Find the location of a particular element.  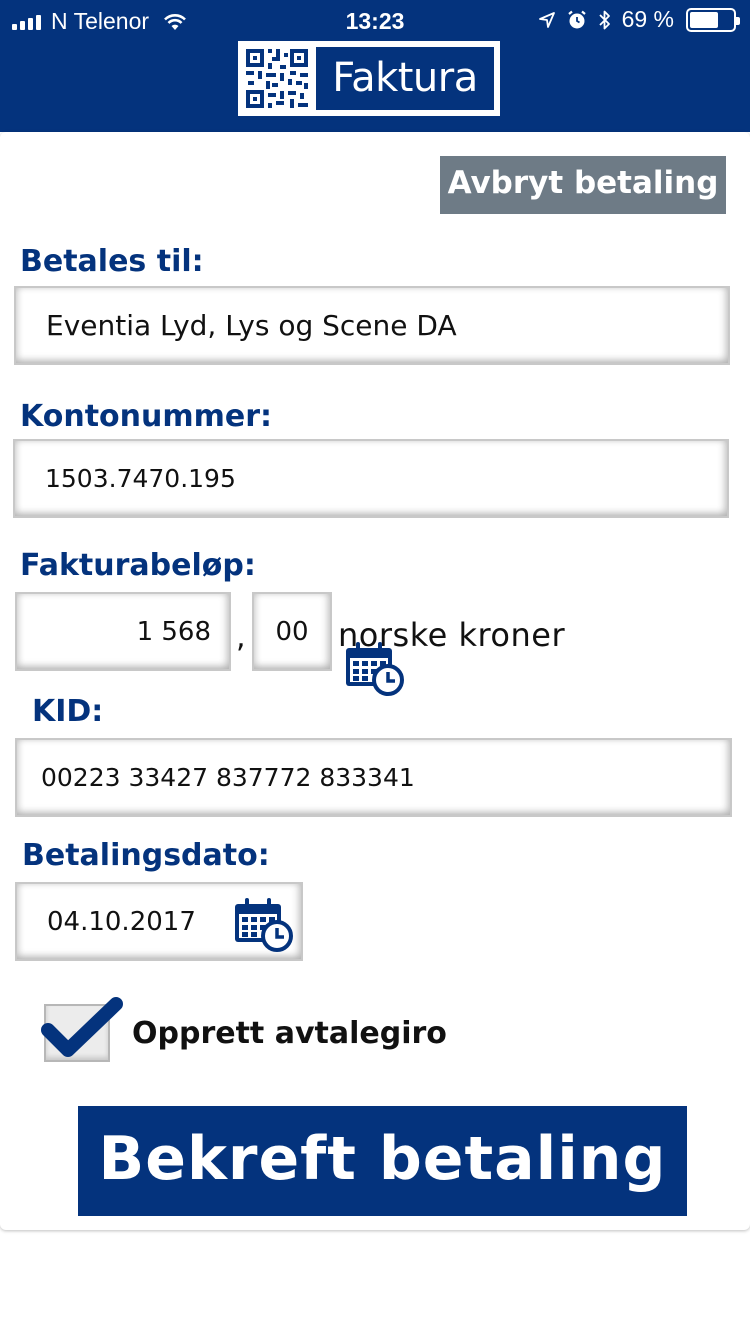

bluetooth-icon is located at coordinates (604, 19).